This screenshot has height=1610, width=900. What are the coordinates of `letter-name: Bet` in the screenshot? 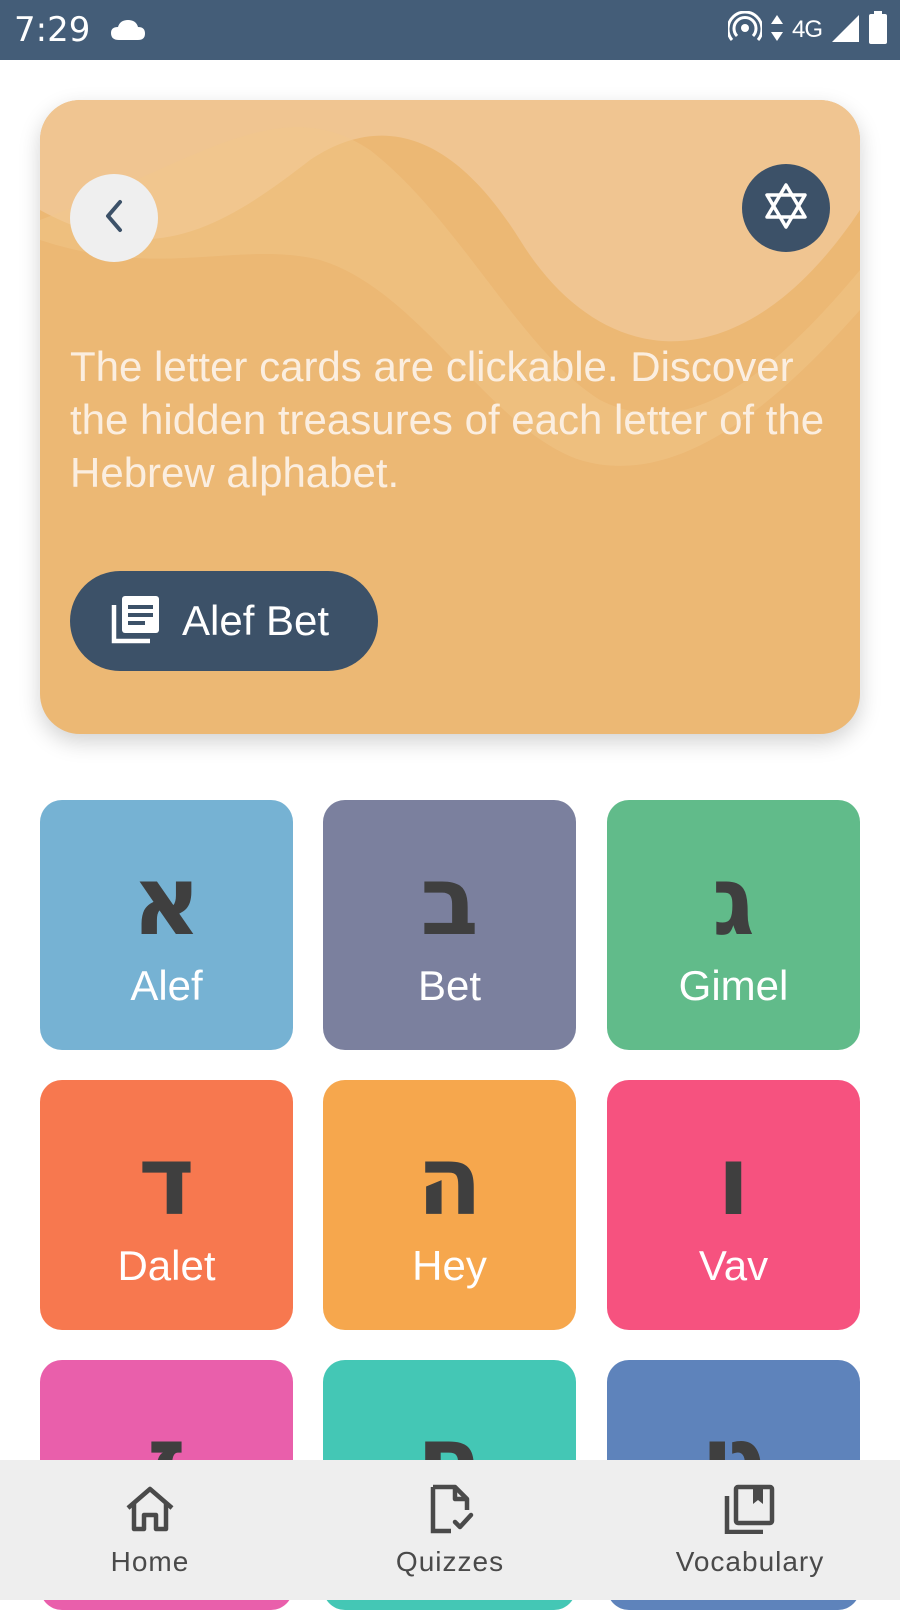 It's located at (449, 985).